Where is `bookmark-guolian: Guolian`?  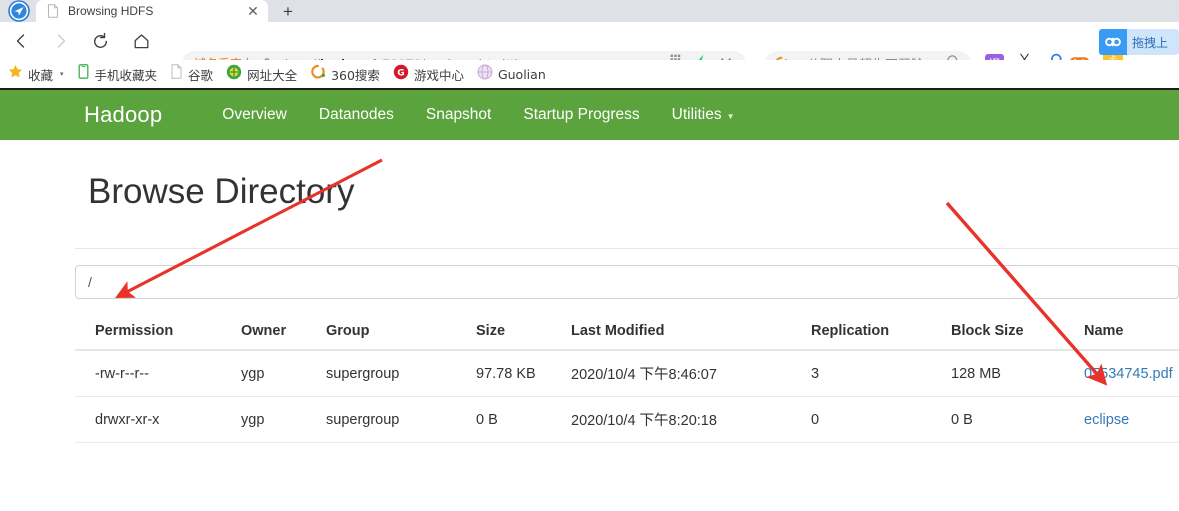
bookmark-guolian: Guolian is located at coordinates (511, 74).